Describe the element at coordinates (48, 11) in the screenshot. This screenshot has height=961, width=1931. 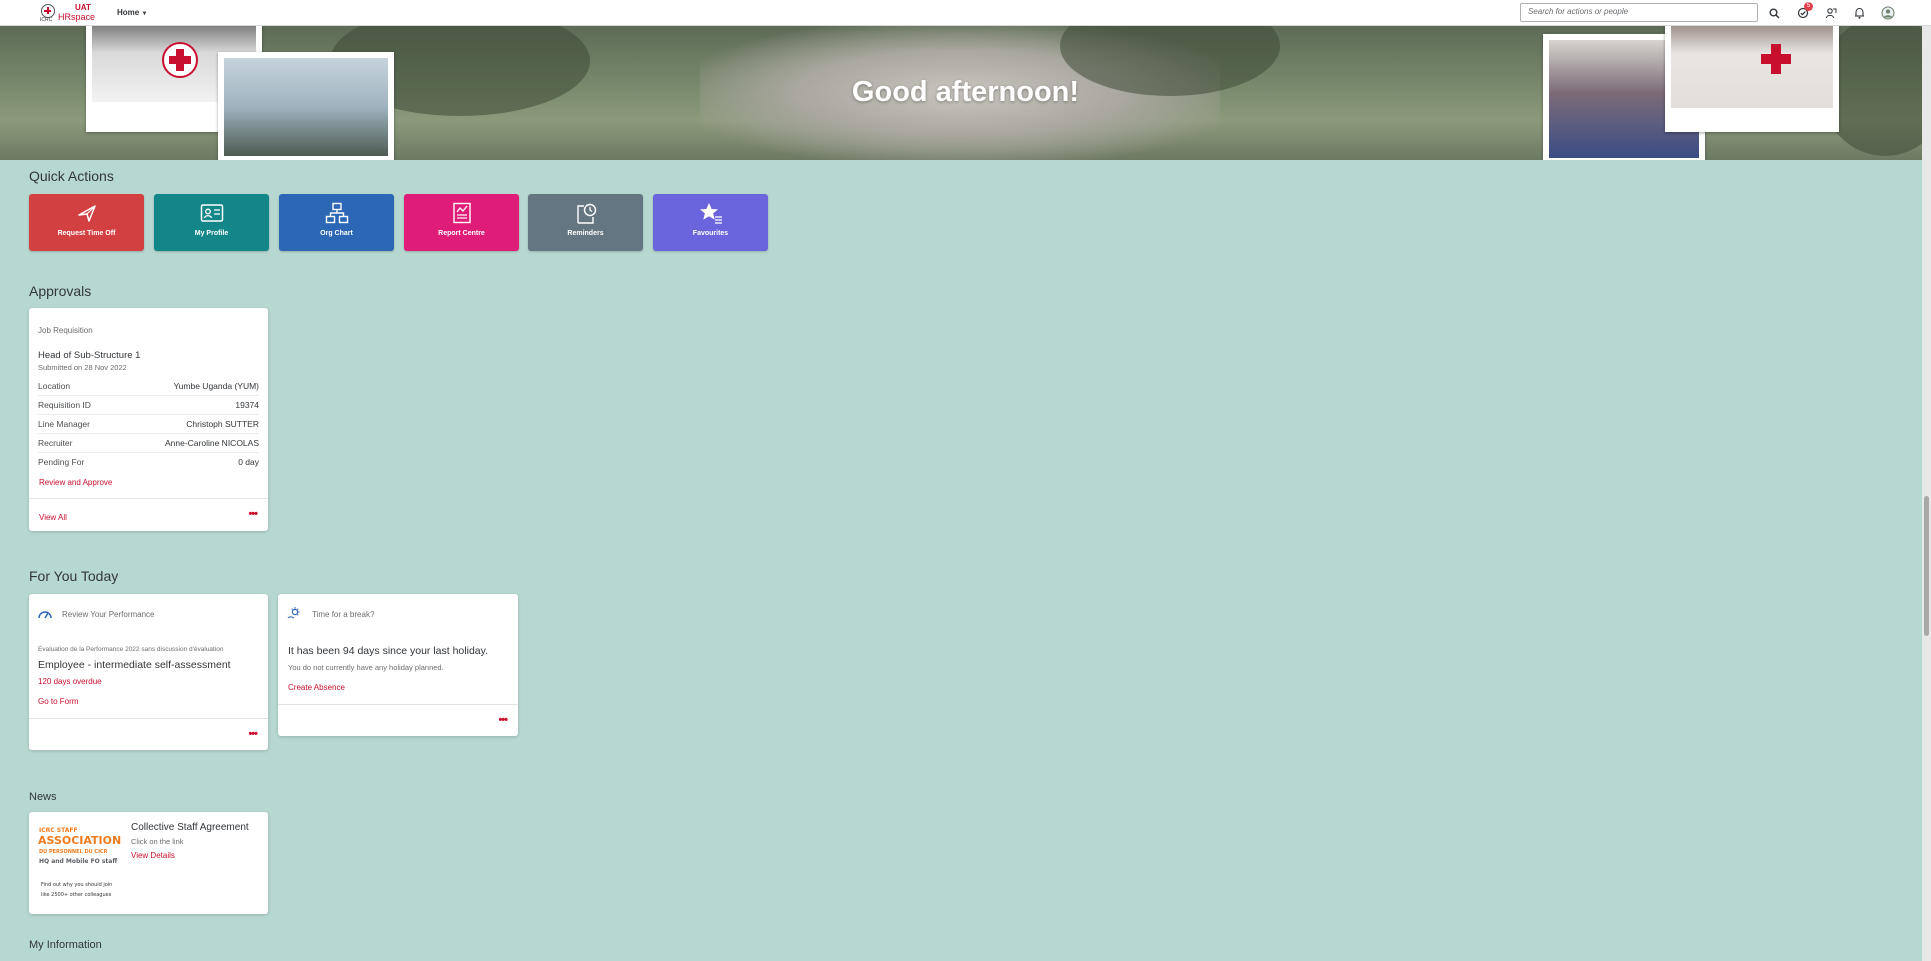
I see `red-cross-emblem-icon` at that location.